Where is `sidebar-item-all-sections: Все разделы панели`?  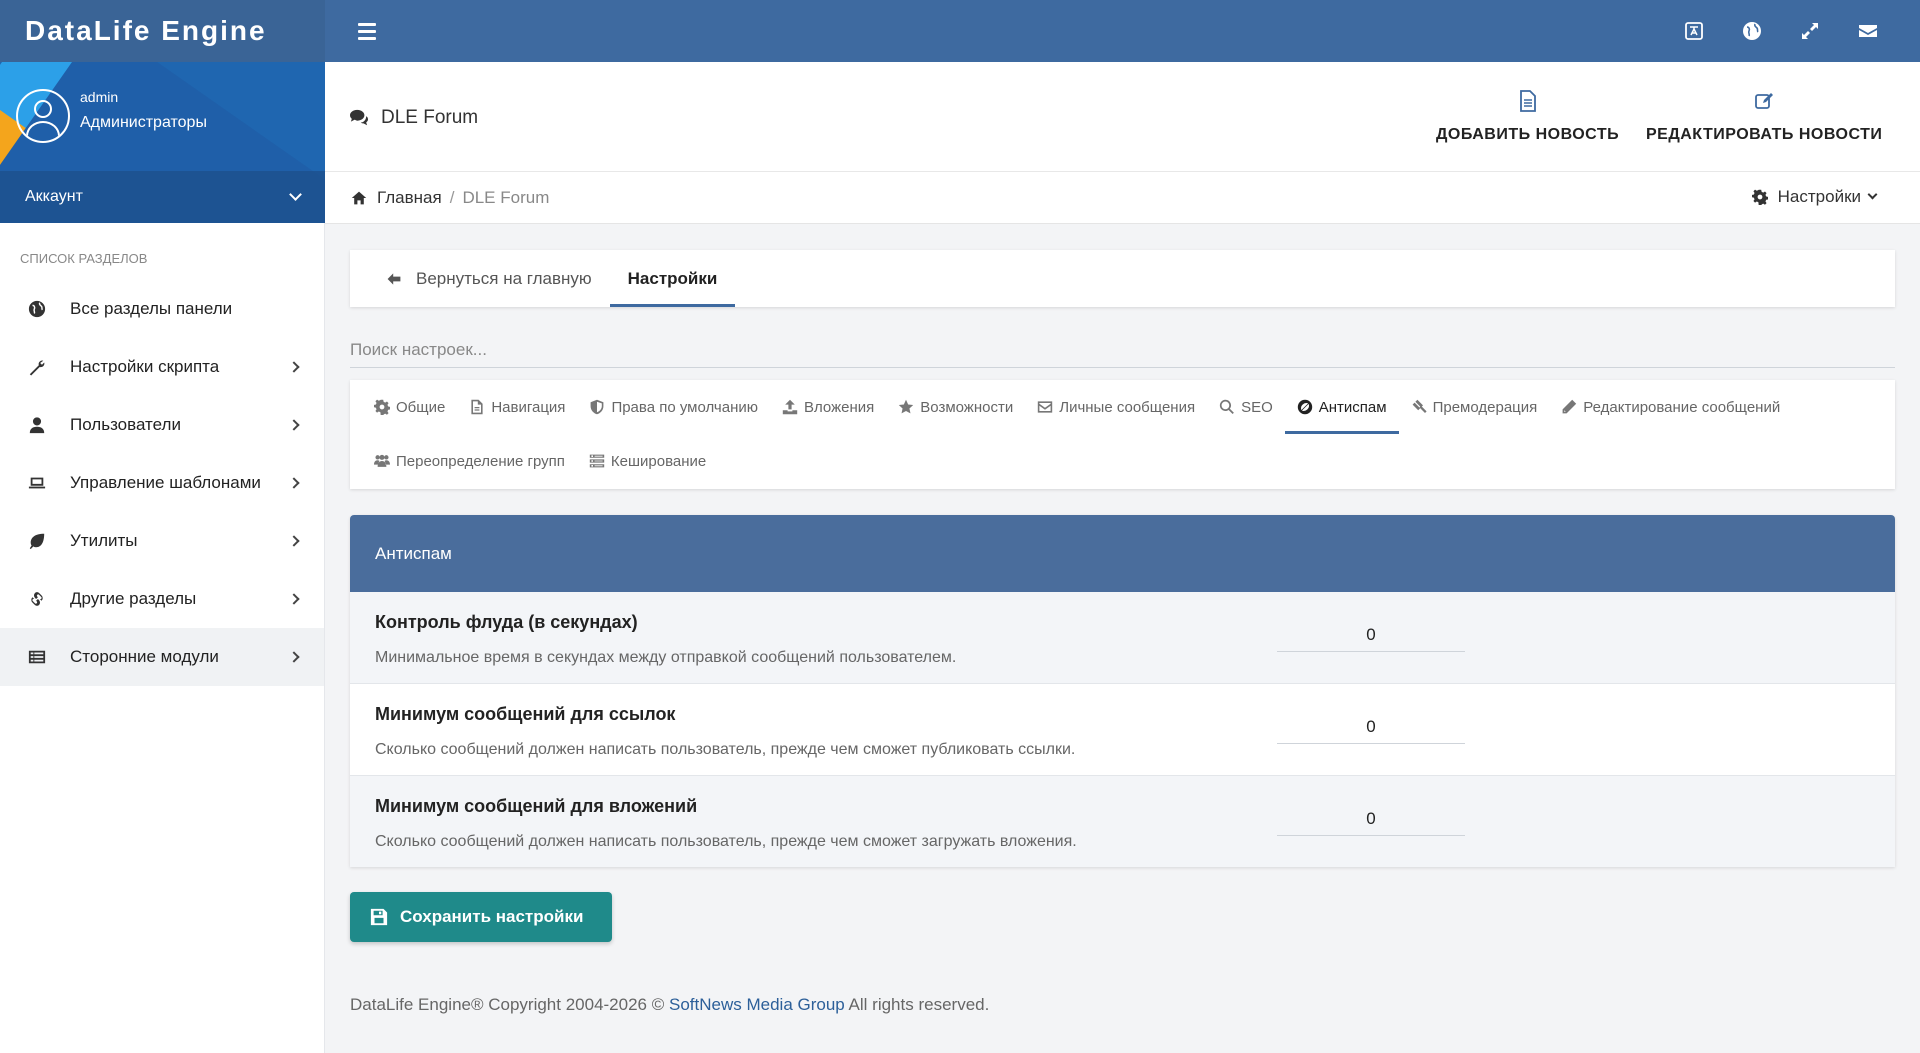
sidebar-item-all-sections: Все разделы панели is located at coordinates (162, 309).